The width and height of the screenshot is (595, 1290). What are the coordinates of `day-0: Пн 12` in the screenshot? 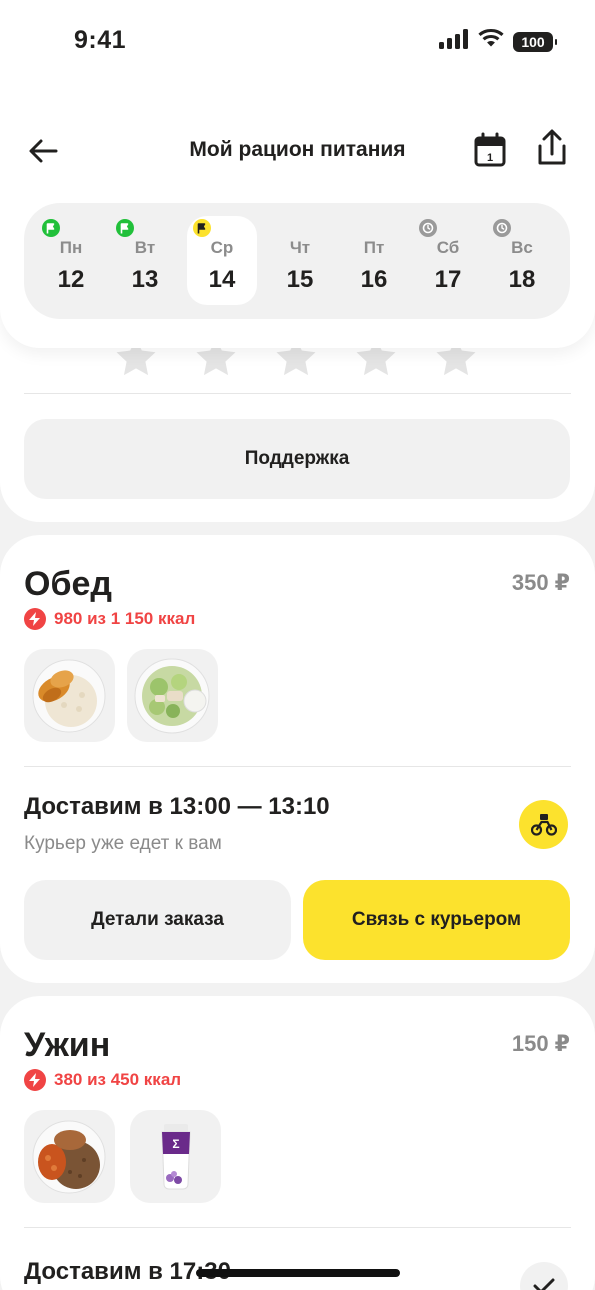 It's located at (71, 260).